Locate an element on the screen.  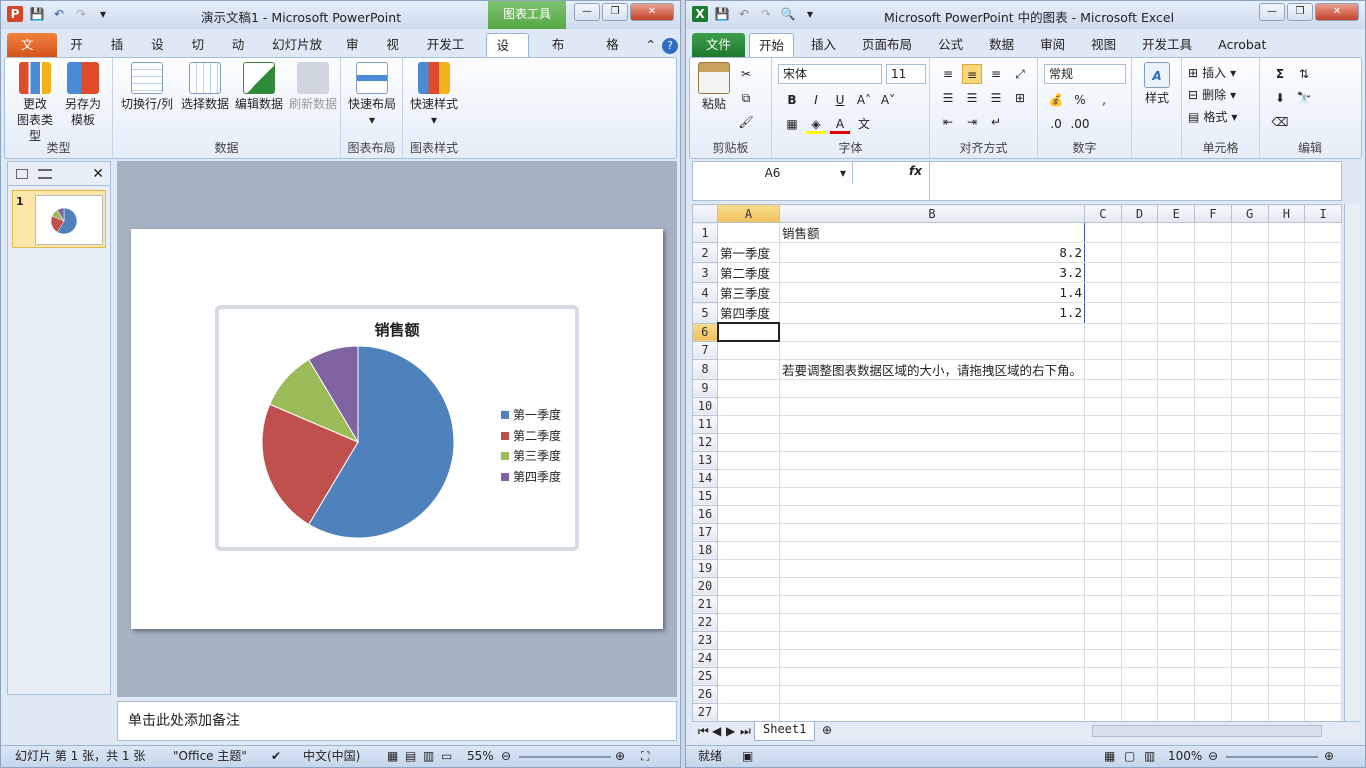
cell: 3.2 is located at coordinates (931, 272).